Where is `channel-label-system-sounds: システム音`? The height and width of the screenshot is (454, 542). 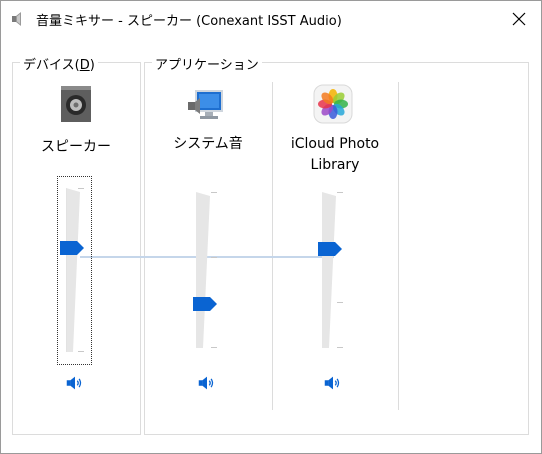 channel-label-system-sounds: システム音 is located at coordinates (208, 144).